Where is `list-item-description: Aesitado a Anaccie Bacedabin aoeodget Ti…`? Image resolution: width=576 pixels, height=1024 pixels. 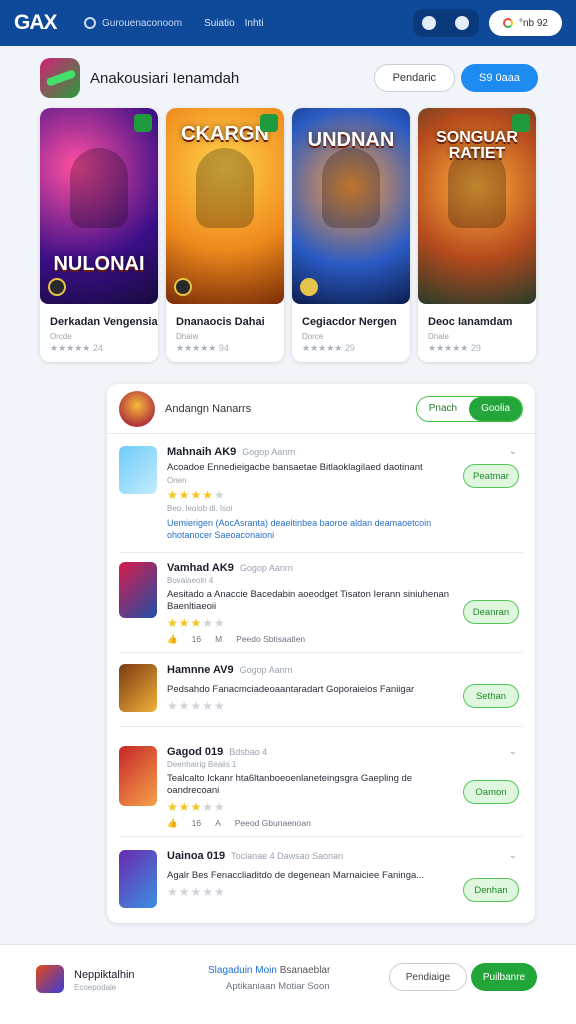
list-item-description: Aesitado a Anaccie Bacedabin aoeodget Ti… is located at coordinates (308, 600).